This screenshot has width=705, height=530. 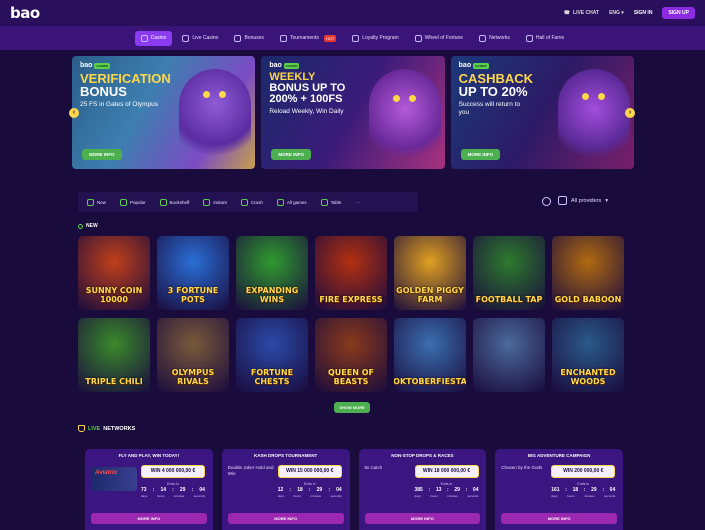 I want to click on game-title: Olympus Rivals, so click(x=193, y=377).